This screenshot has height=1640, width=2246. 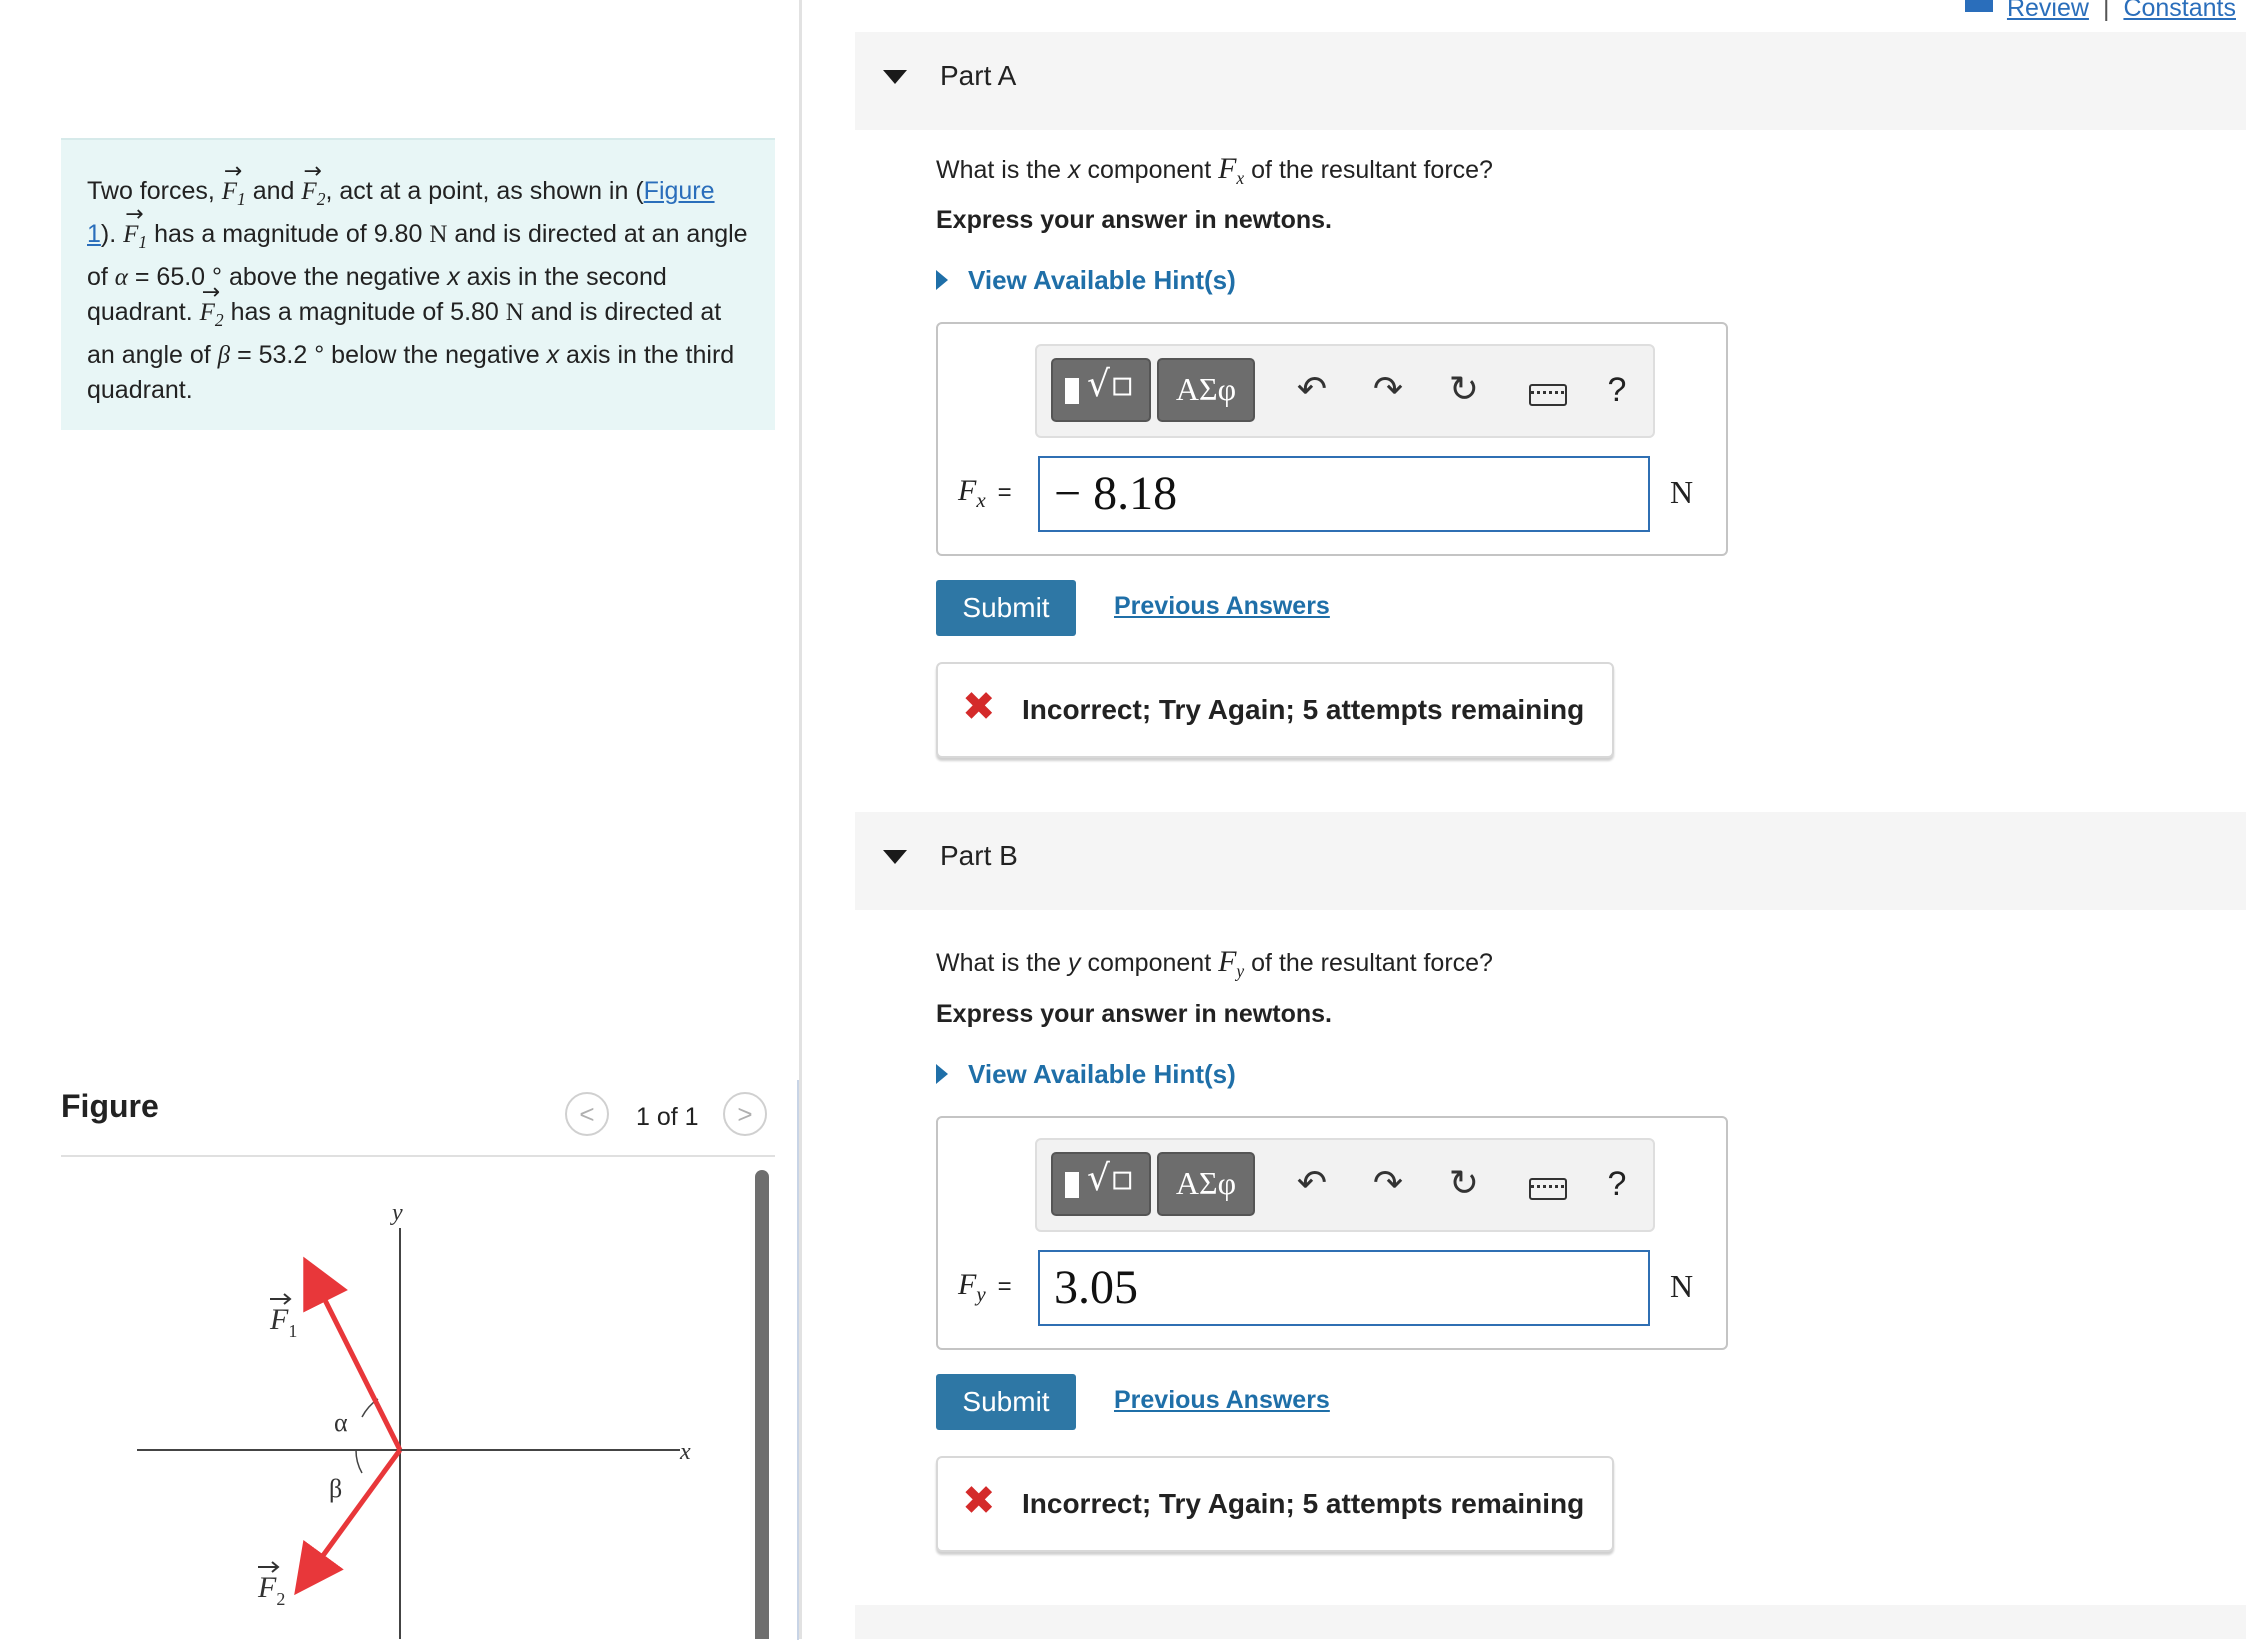 What do you see at coordinates (224, 355) in the screenshot?
I see `beta-symbol: β` at bounding box center [224, 355].